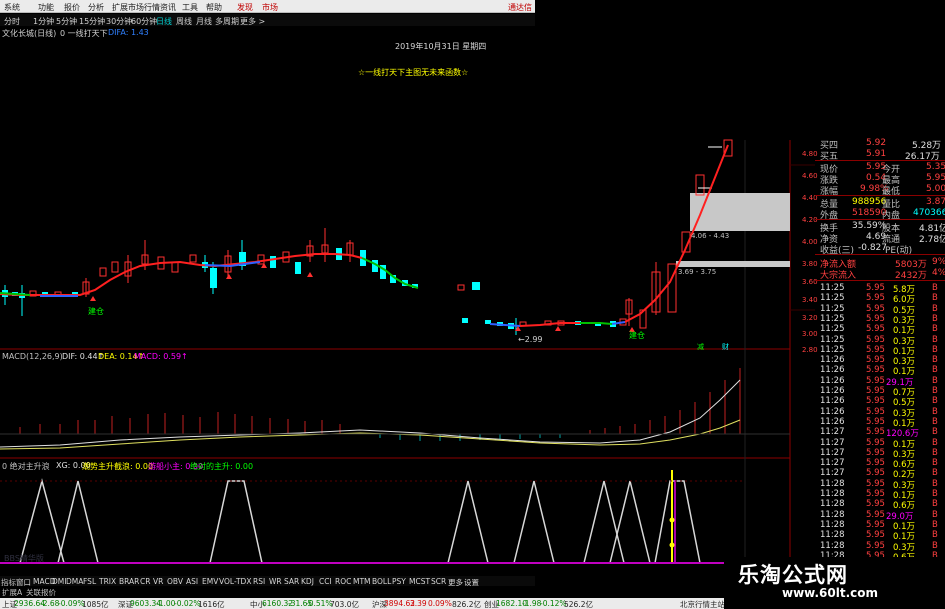  What do you see at coordinates (175, 581) in the screenshot?
I see `indicator-tab: OBV` at bounding box center [175, 581].